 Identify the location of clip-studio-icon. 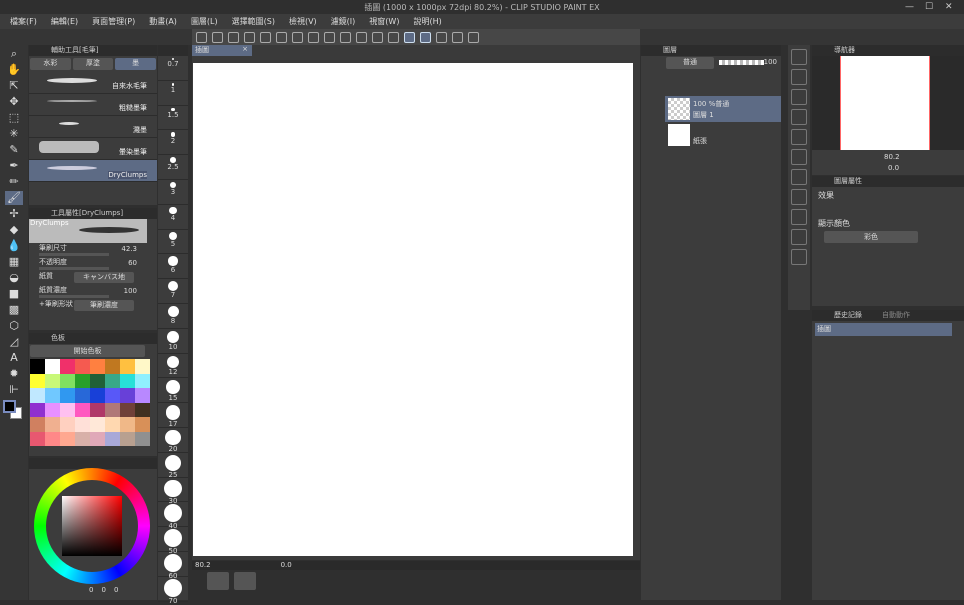
(201, 37).